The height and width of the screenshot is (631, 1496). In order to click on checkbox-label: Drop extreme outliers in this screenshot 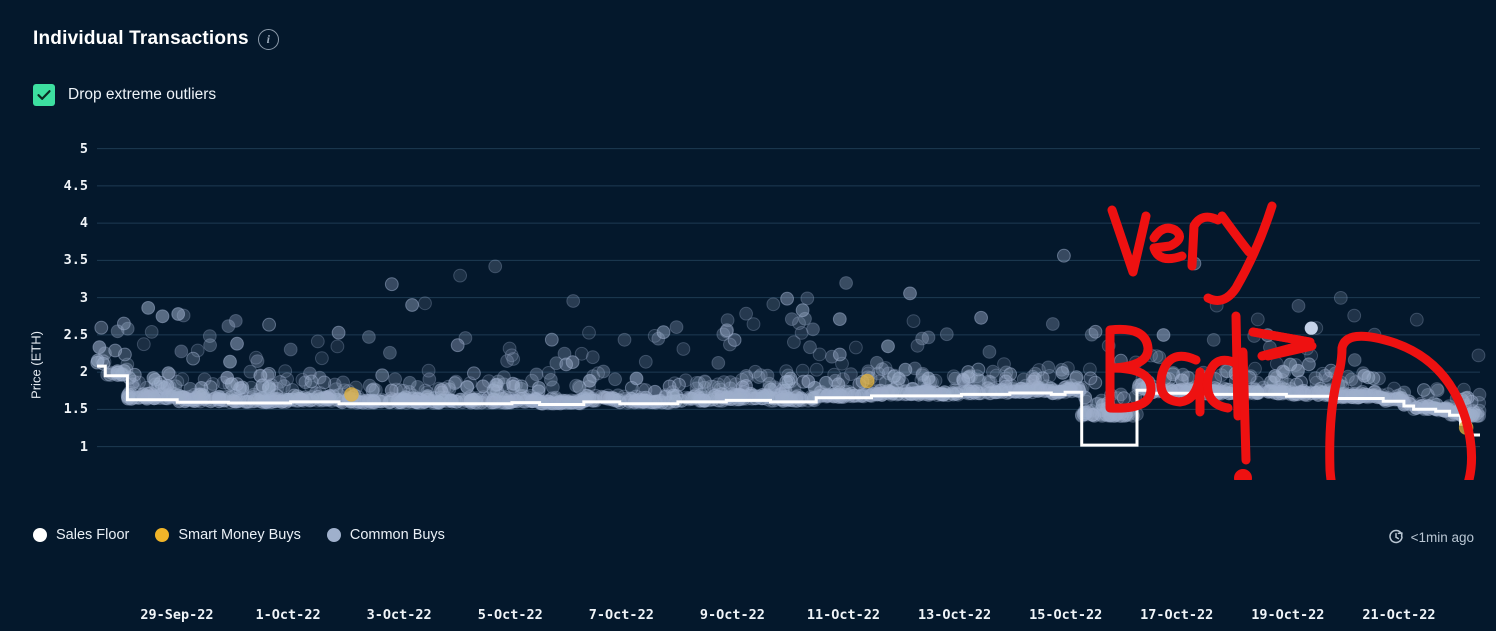, I will do `click(142, 94)`.